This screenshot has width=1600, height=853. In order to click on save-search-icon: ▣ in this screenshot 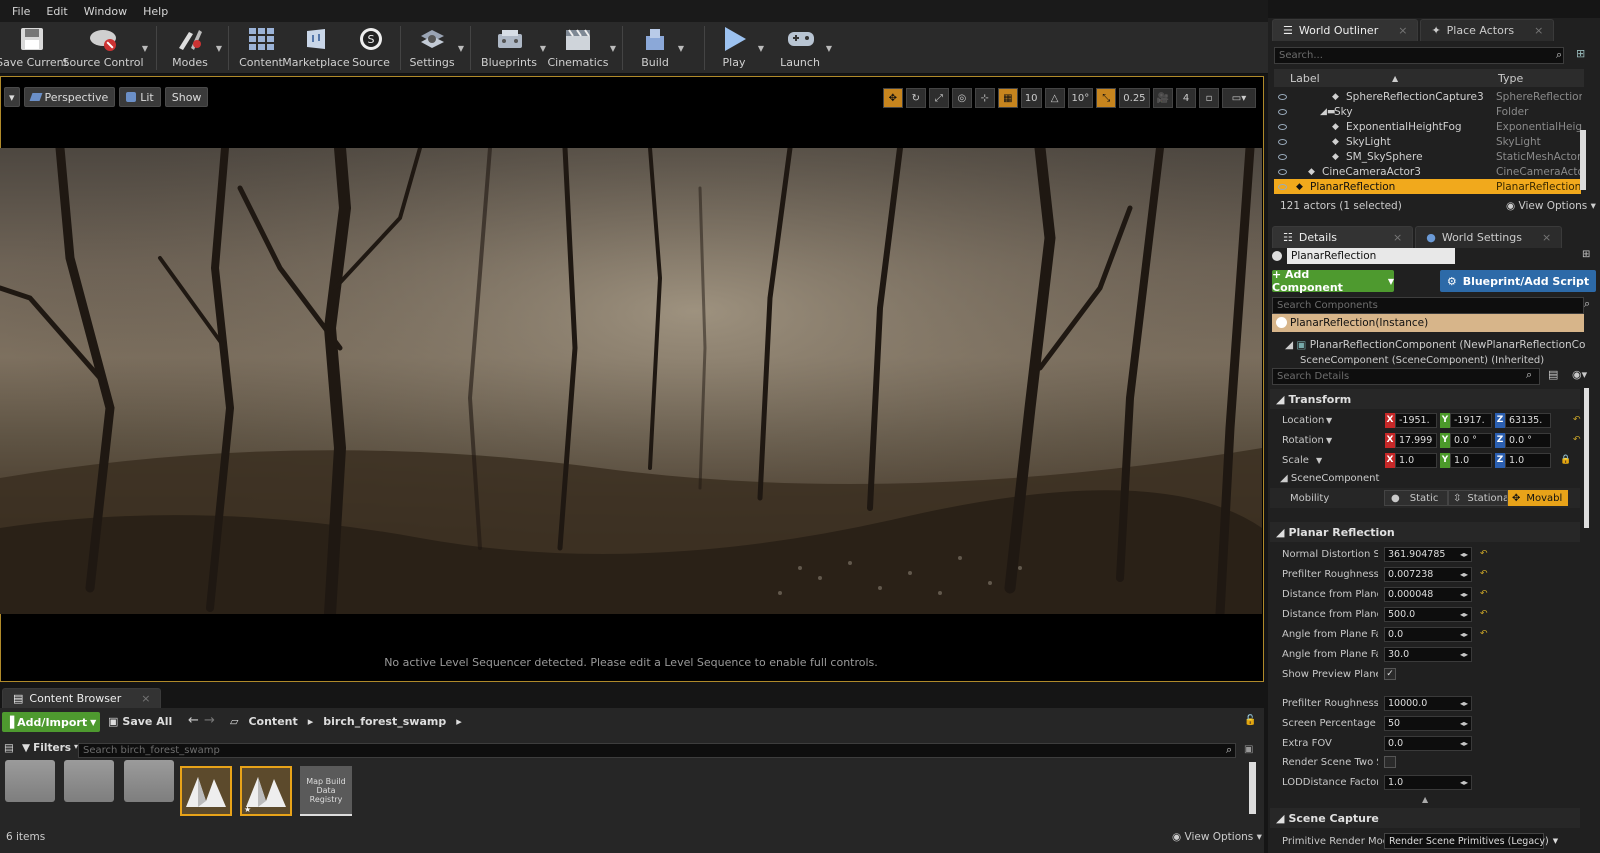, I will do `click(1248, 749)`.